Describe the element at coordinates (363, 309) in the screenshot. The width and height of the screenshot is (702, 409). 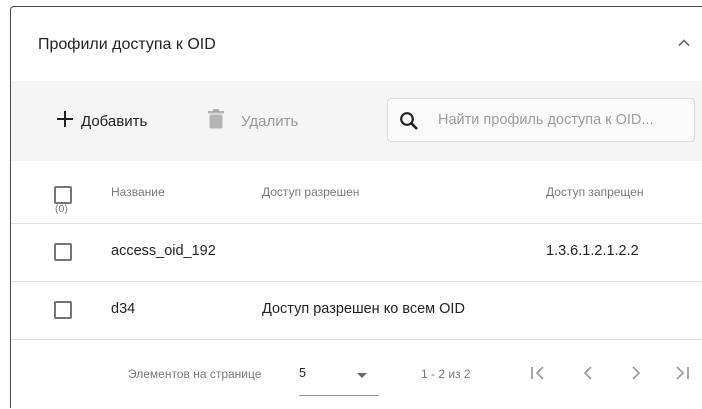
I see `cell-allowed: Доступ разрешен ко всем OID` at that location.